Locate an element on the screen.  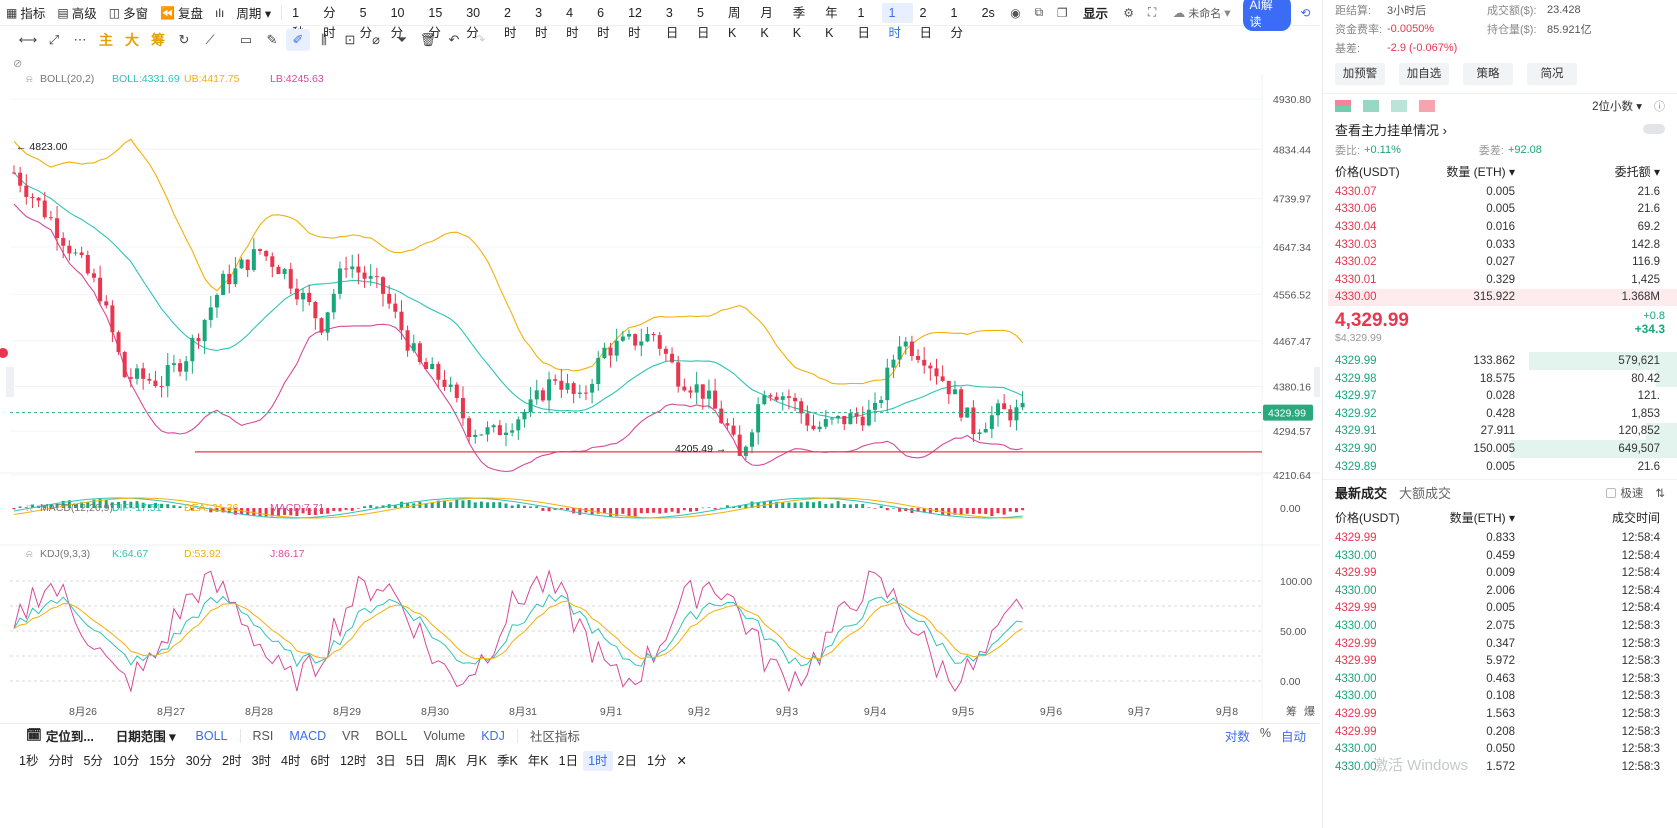
checkbox-box is located at coordinates (1611, 492).